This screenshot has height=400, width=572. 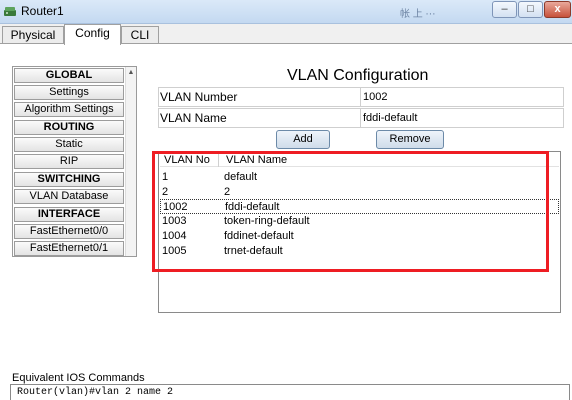 What do you see at coordinates (33, 35) in the screenshot?
I see `tab-physical: Physical` at bounding box center [33, 35].